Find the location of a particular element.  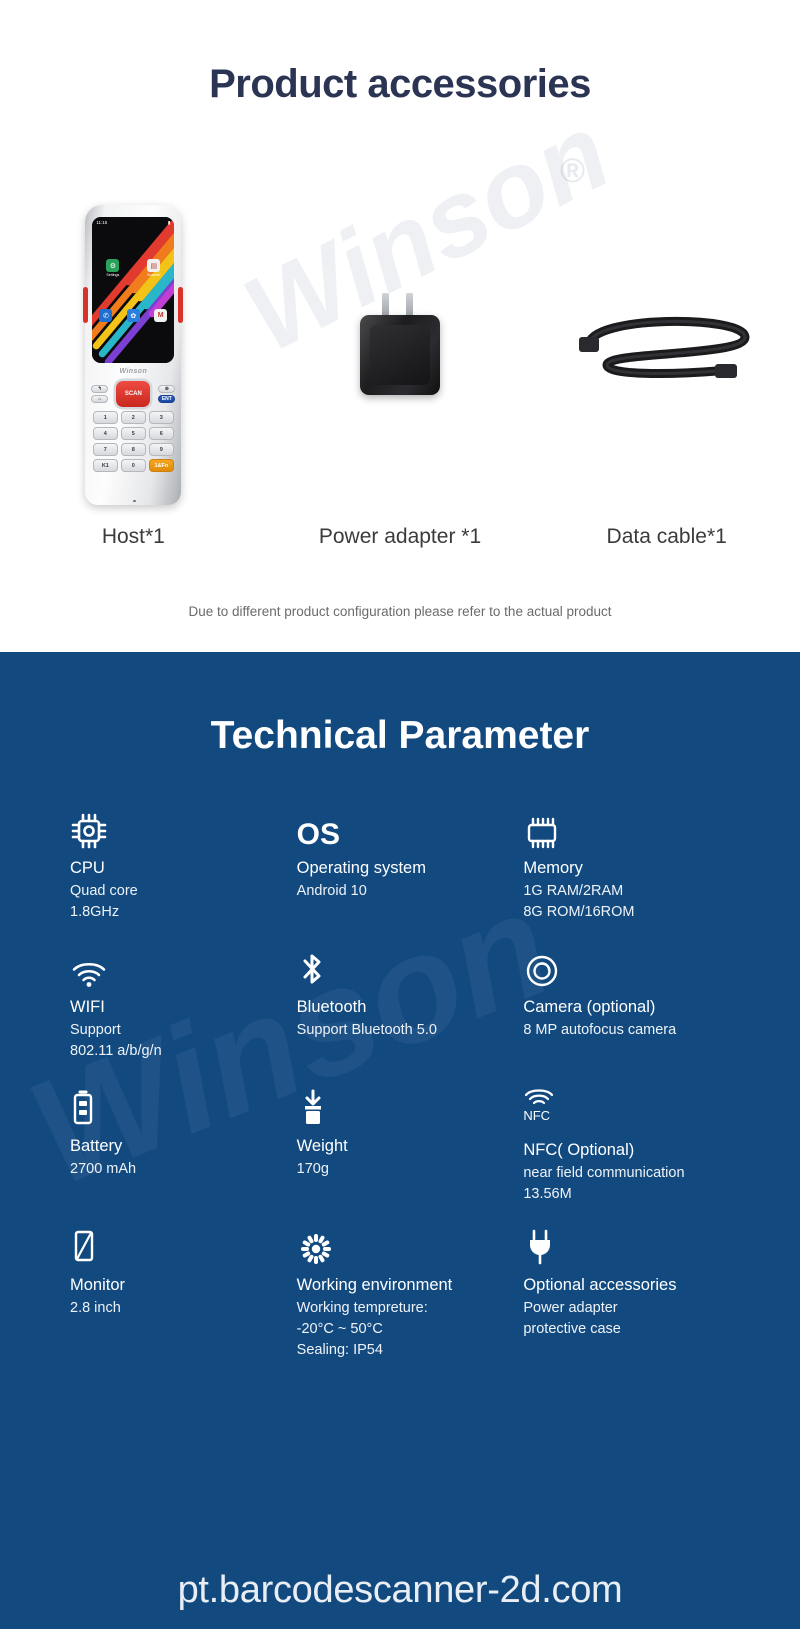

back-key: ↰ is located at coordinates (100, 389).